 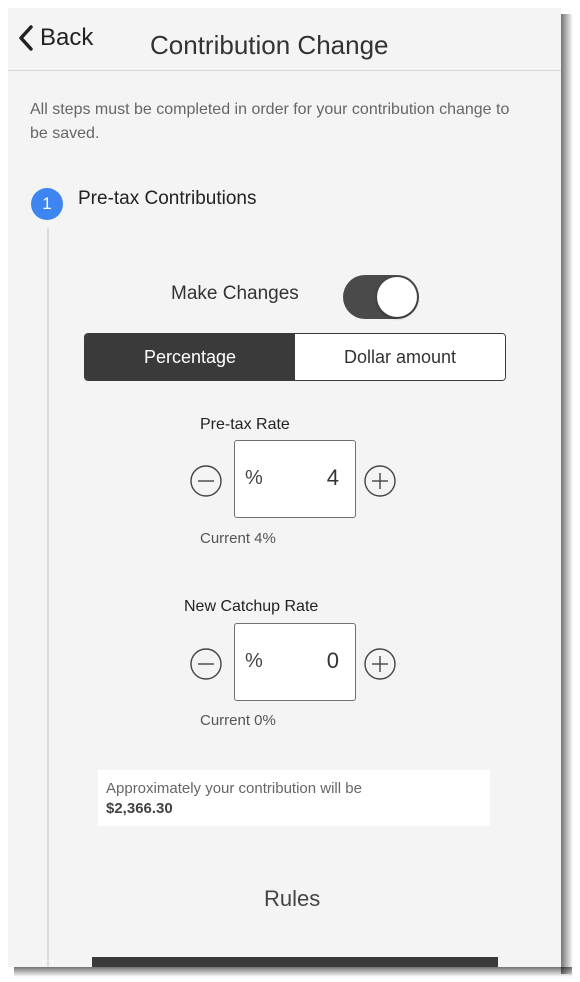 What do you see at coordinates (139, 808) in the screenshot?
I see `estimate-amount: $2,366.30` at bounding box center [139, 808].